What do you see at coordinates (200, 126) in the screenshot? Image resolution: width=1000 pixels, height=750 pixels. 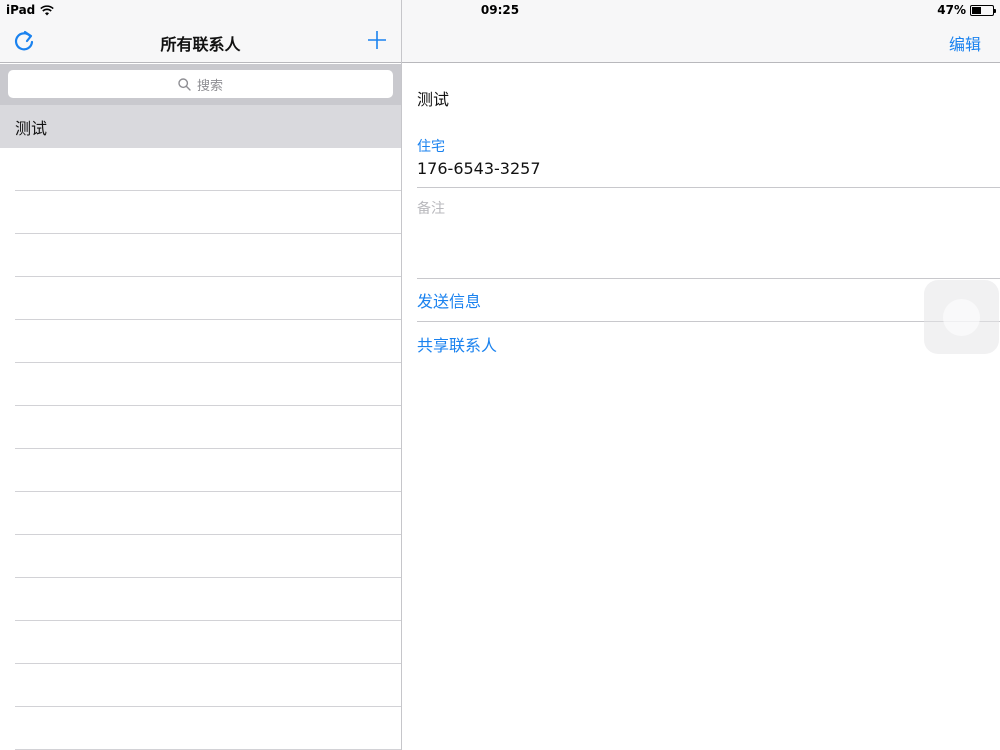 I see `contact-row-selected: 测试` at bounding box center [200, 126].